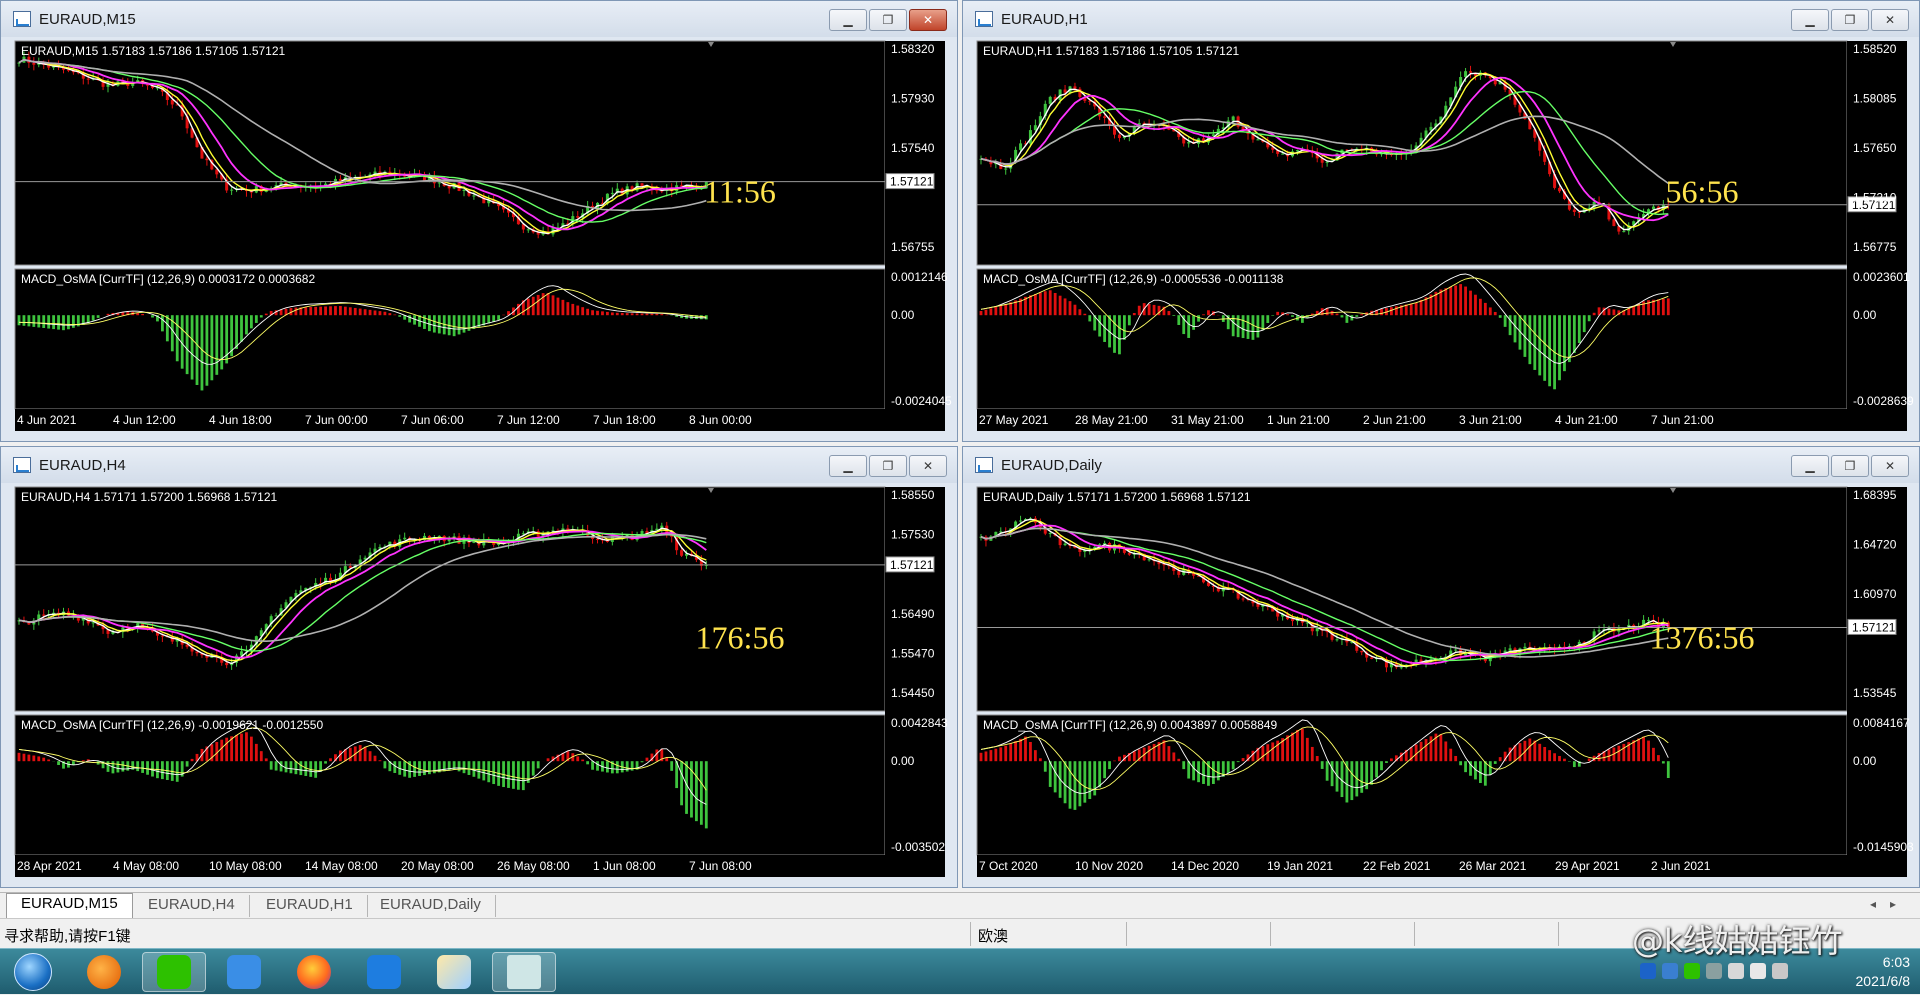  Describe the element at coordinates (1736, 971) in the screenshot. I see `flag-icon` at that location.